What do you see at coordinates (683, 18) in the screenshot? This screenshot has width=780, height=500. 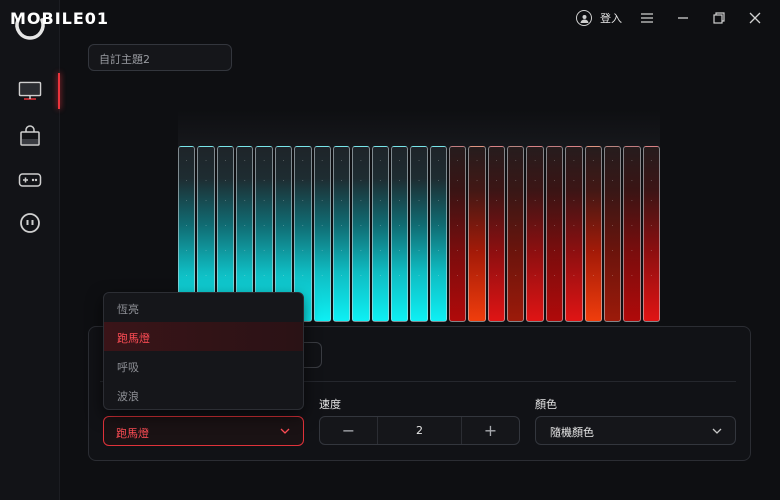 I see `minimize-icon` at bounding box center [683, 18].